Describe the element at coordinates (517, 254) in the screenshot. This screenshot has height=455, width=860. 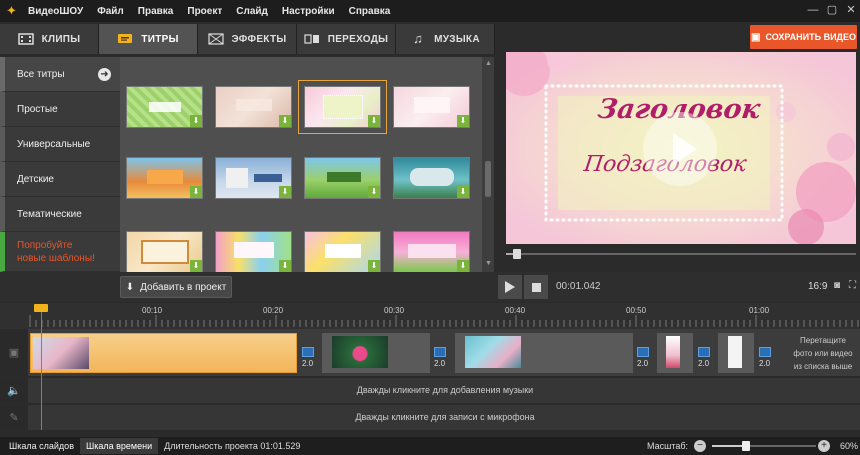
I see `playback-handle` at that location.